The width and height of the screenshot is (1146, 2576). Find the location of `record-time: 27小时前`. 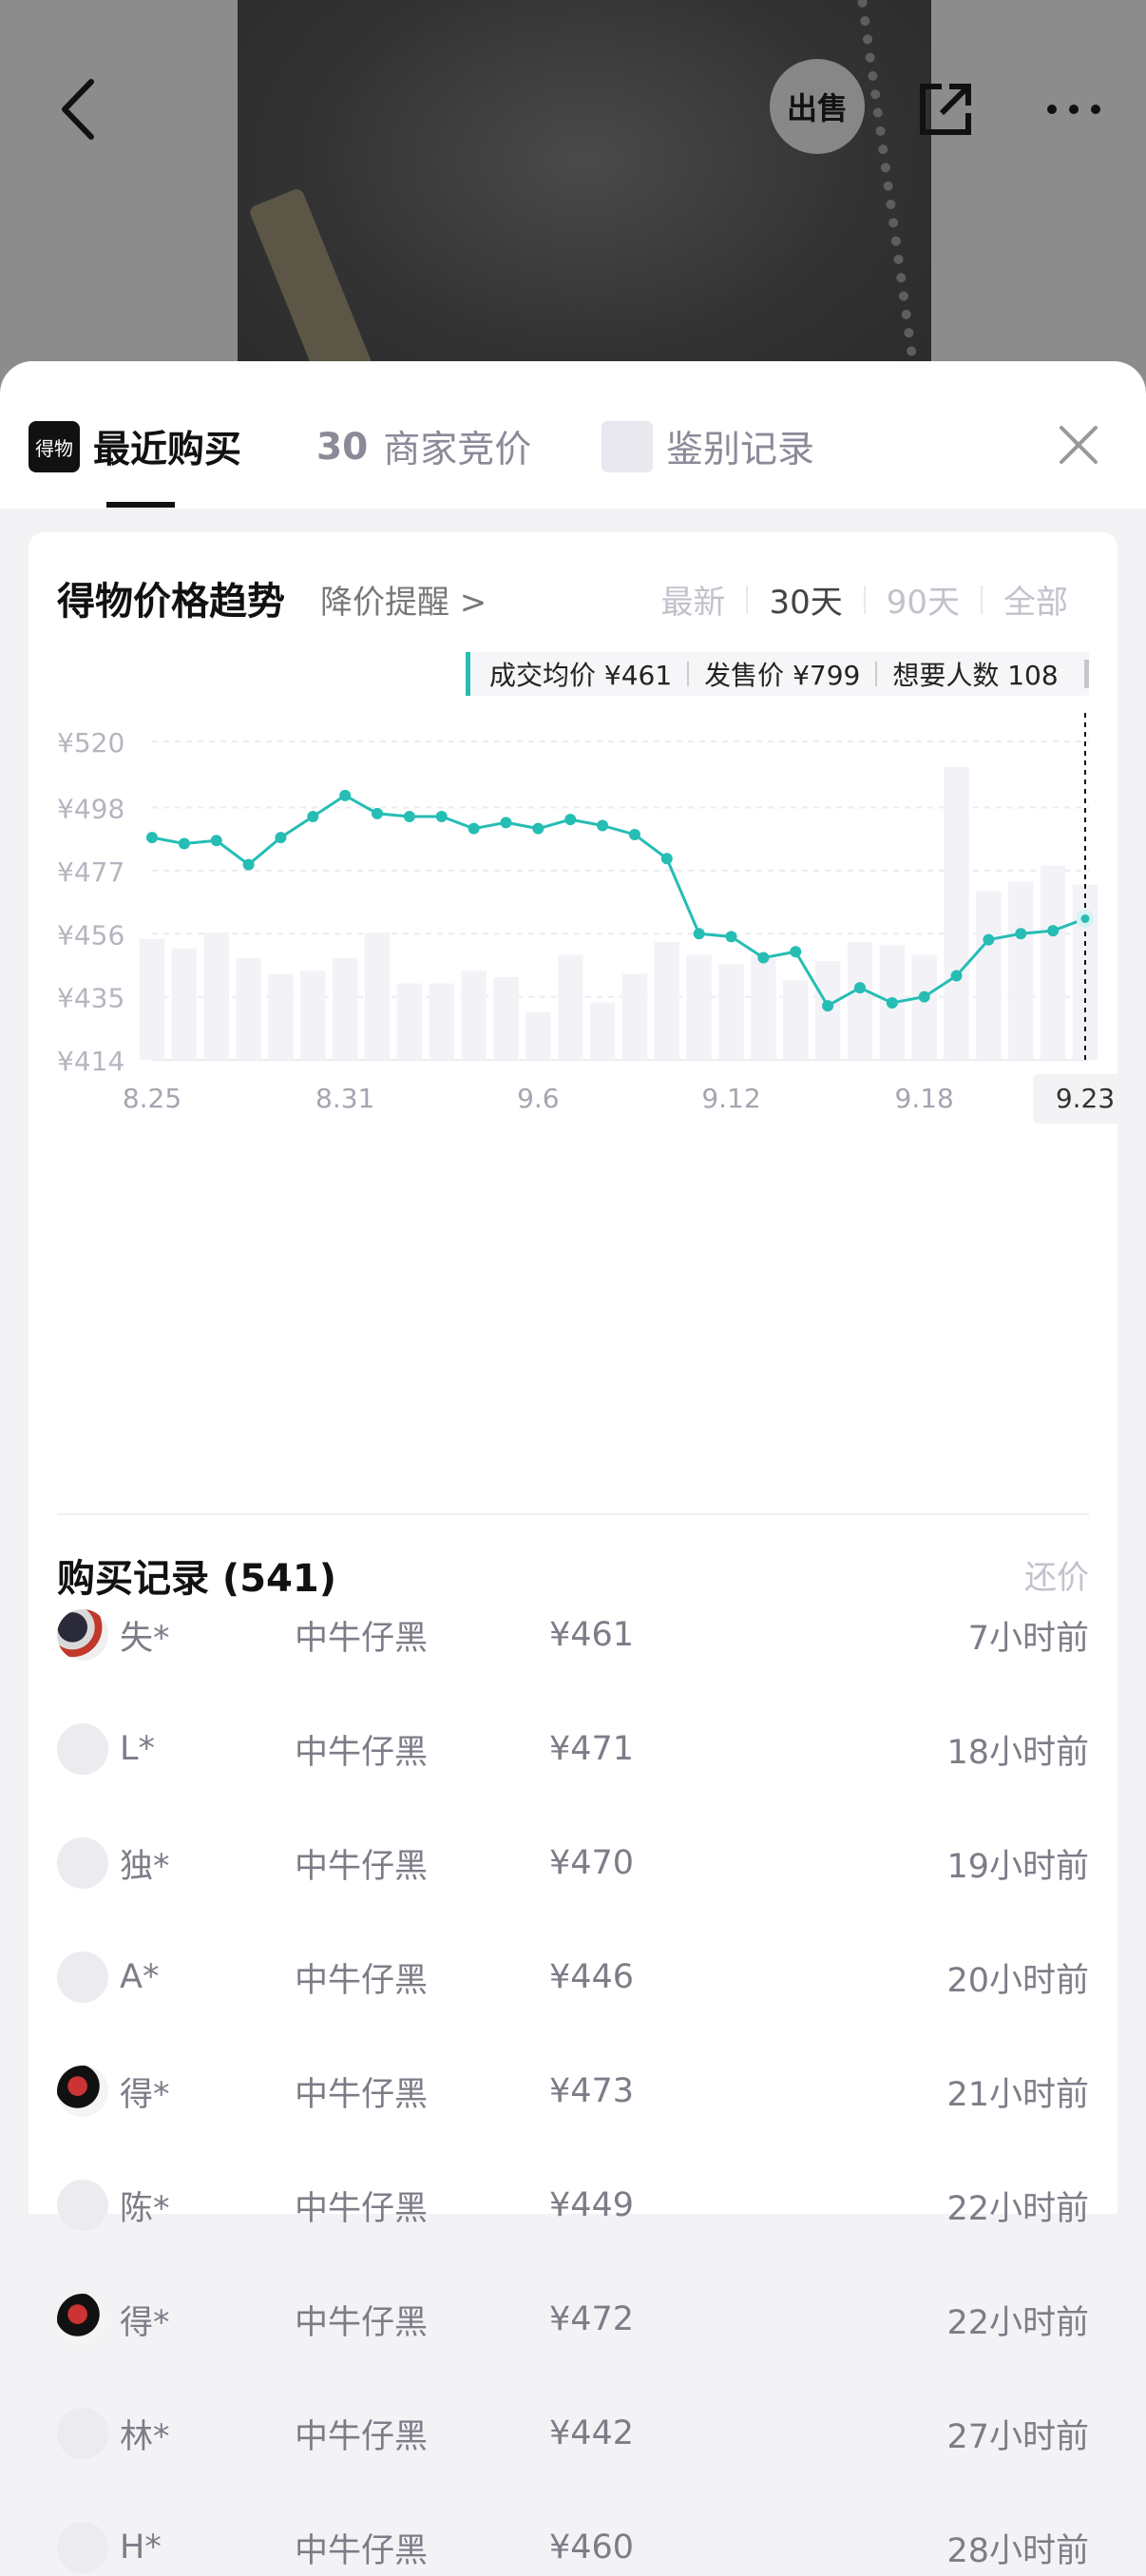

record-time: 27小时前 is located at coordinates (1017, 2437).